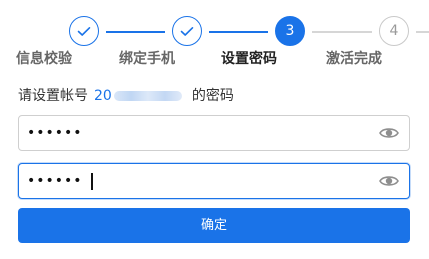 The height and width of the screenshot is (259, 429). Describe the element at coordinates (249, 59) in the screenshot. I see `step-3-label: 设置密码` at that location.